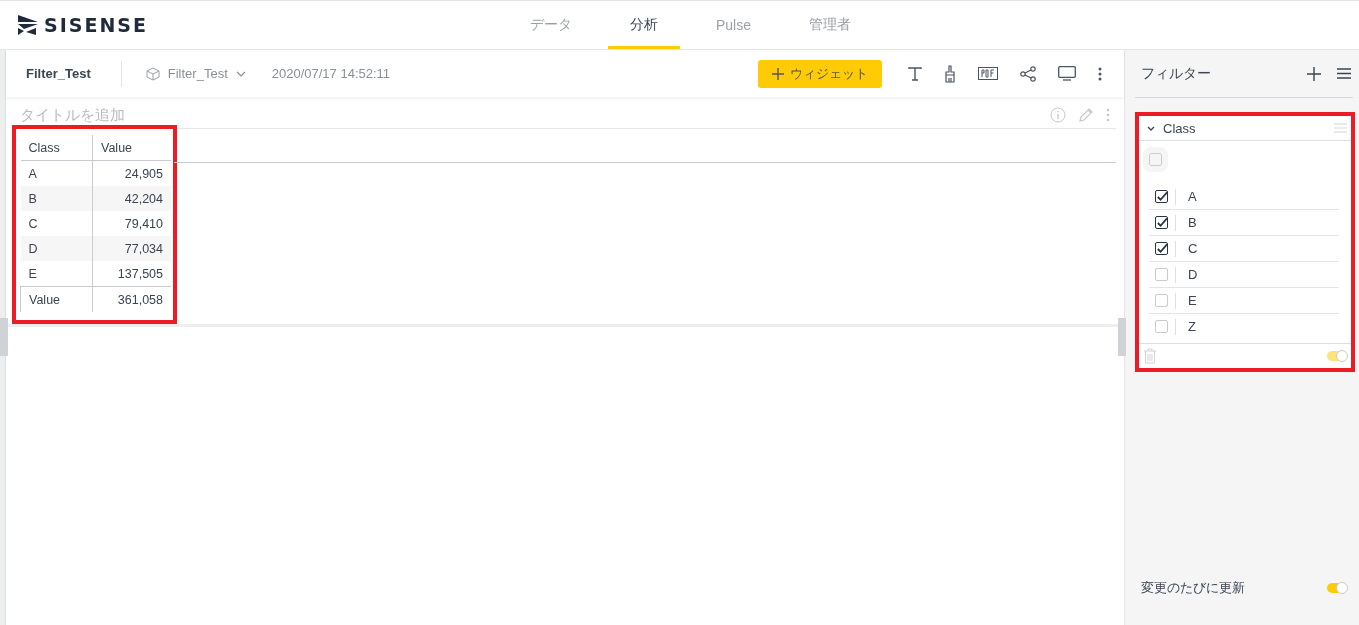 The height and width of the screenshot is (625, 1359). Describe the element at coordinates (1193, 588) in the screenshot. I see `auto-update-label: 変更のたびに更新` at that location.